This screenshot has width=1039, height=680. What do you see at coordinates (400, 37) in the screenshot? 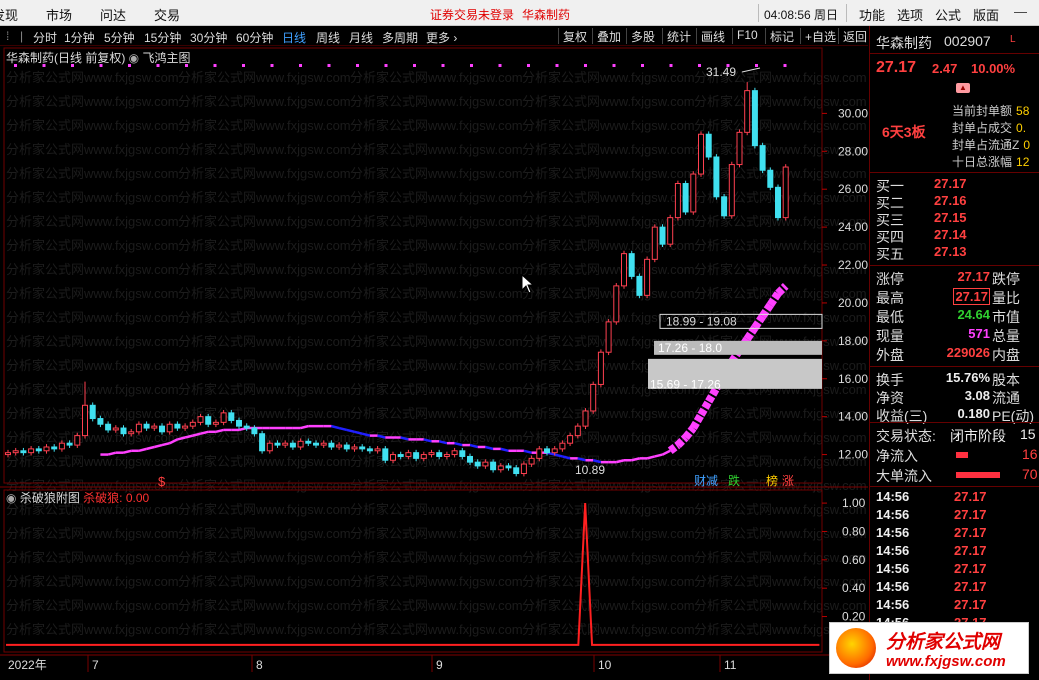
I see `tab-period-multi: 多周期` at bounding box center [400, 37].